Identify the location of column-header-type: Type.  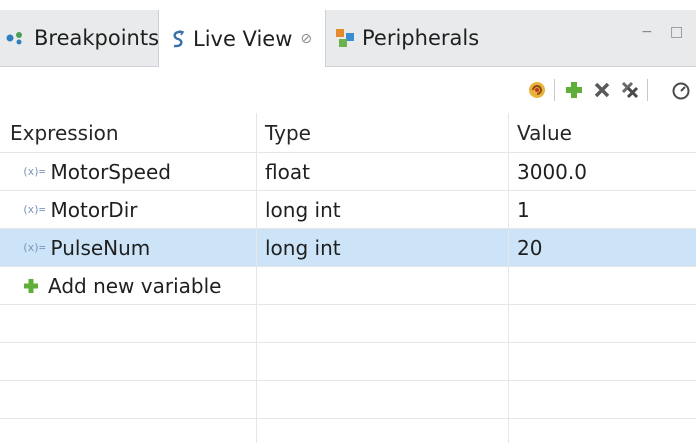
(382, 132).